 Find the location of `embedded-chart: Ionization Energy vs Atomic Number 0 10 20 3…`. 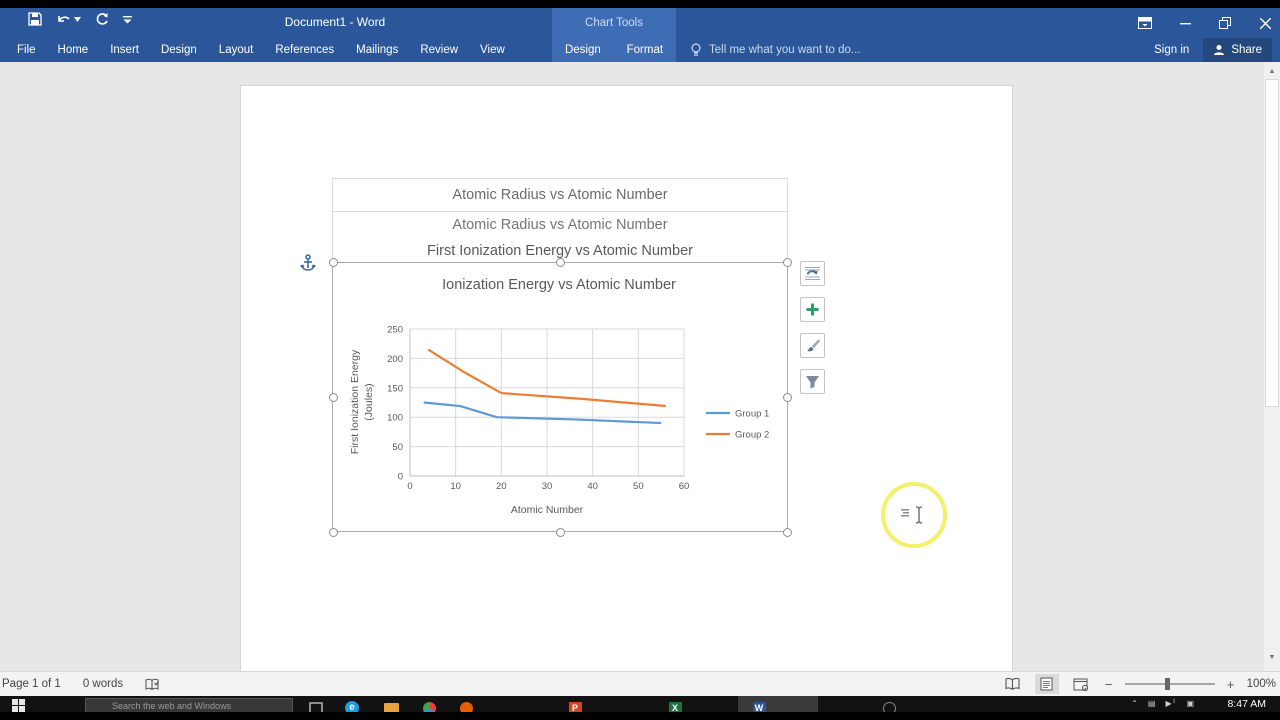

embedded-chart: Ionization Energy vs Atomic Number 0 10 20 3… is located at coordinates (560, 397).